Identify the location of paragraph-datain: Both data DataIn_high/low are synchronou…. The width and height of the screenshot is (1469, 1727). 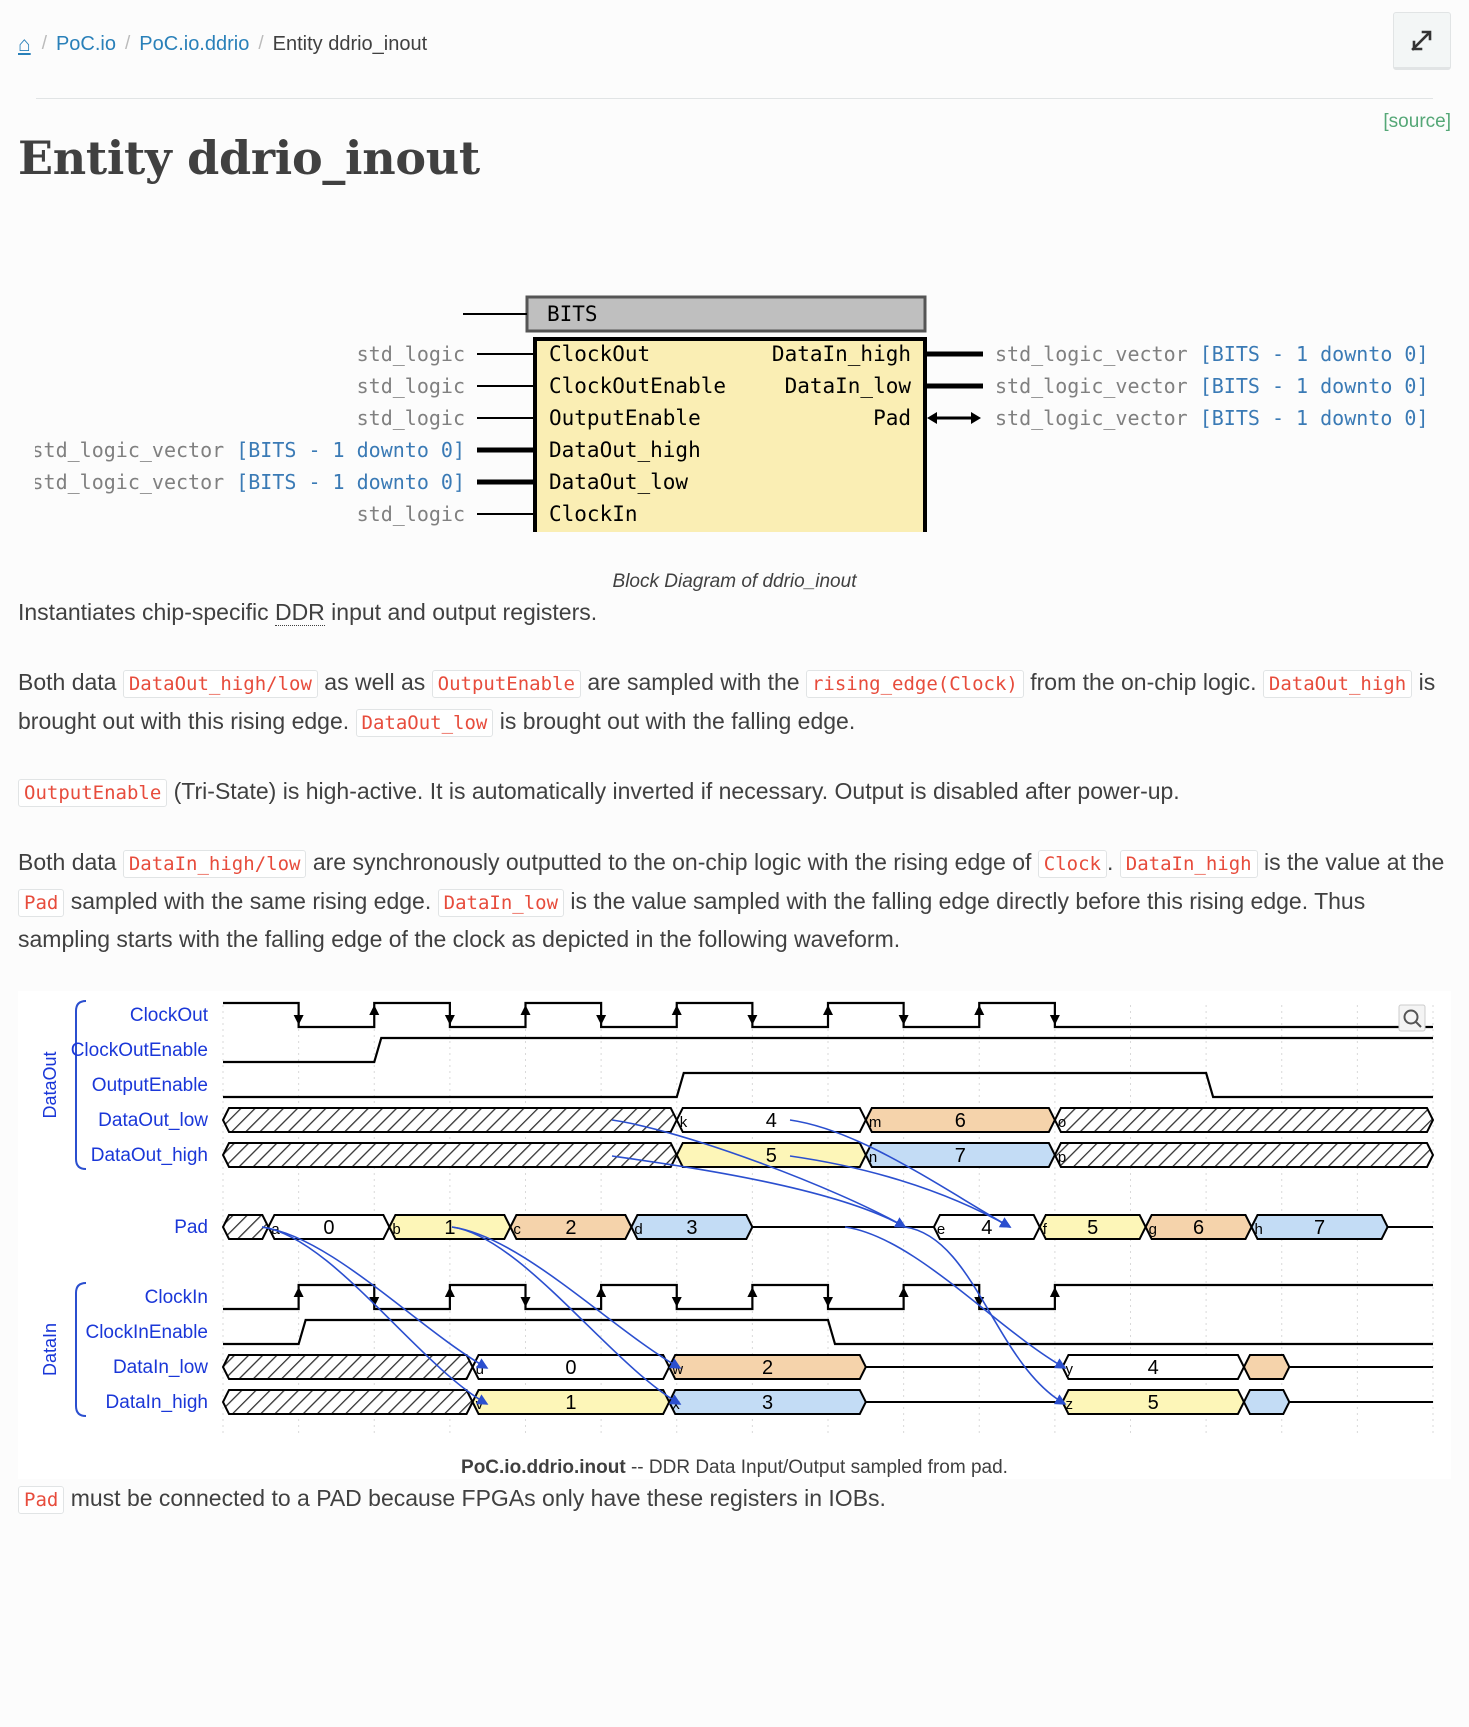
(734, 901).